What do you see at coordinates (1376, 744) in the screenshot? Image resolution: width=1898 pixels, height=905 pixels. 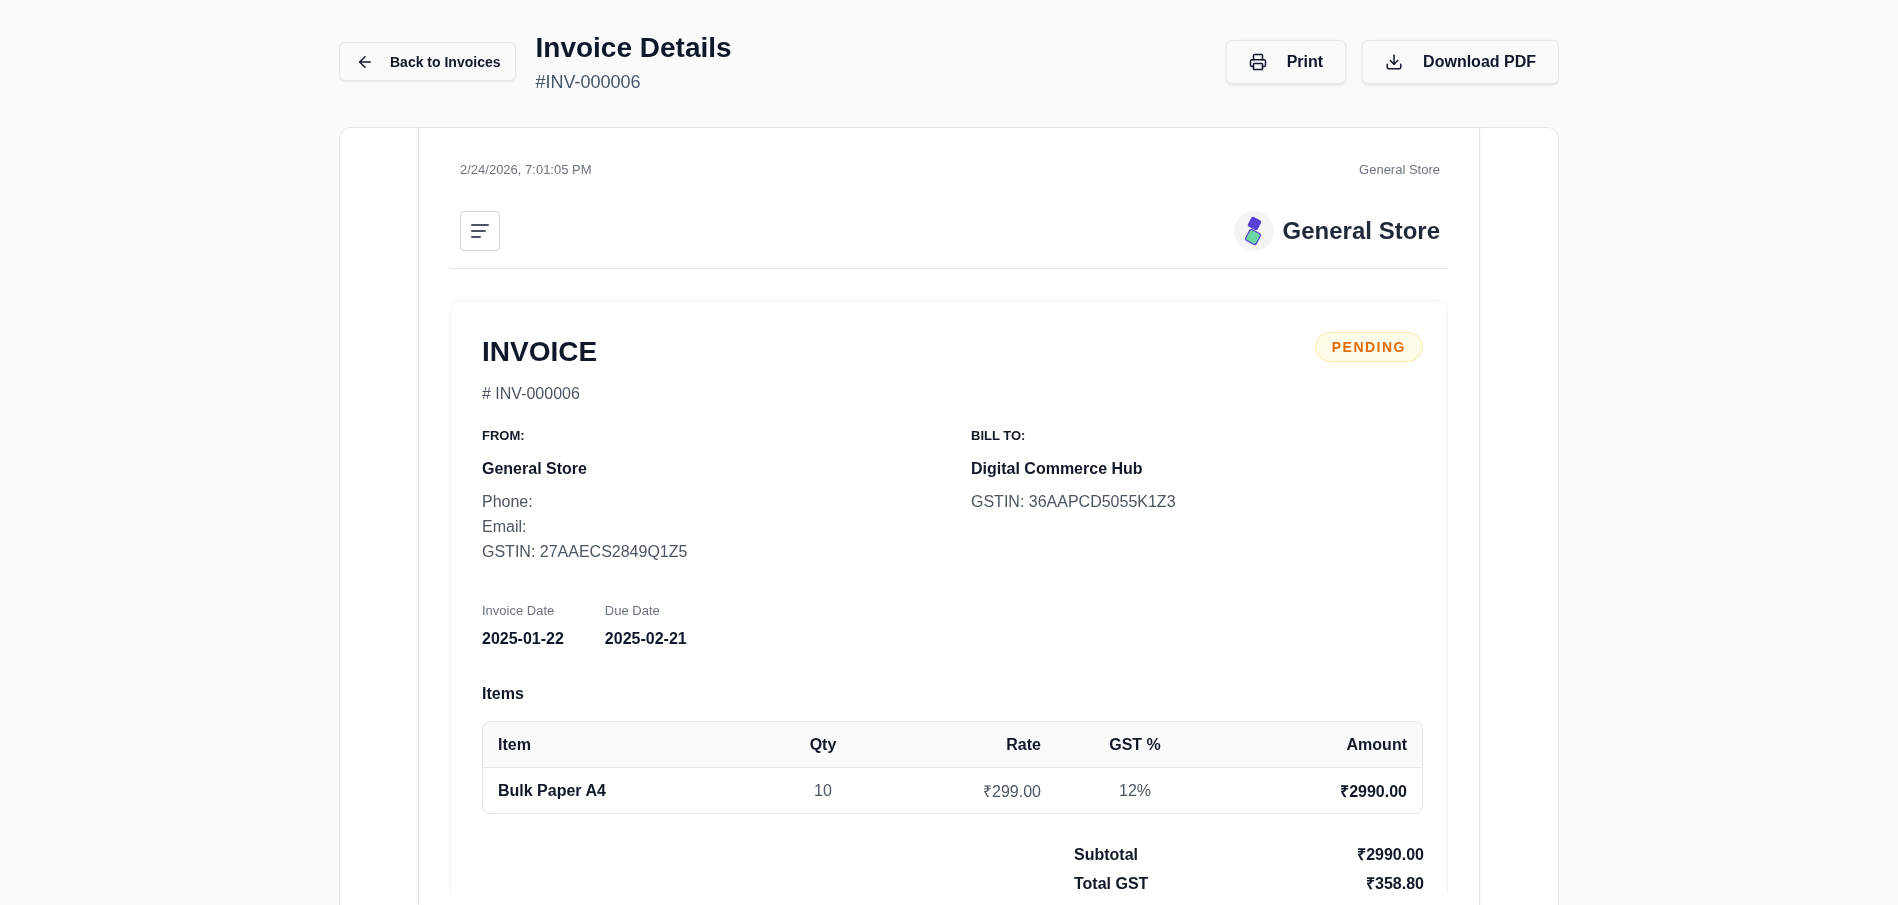 I see `column-header: Amount` at bounding box center [1376, 744].